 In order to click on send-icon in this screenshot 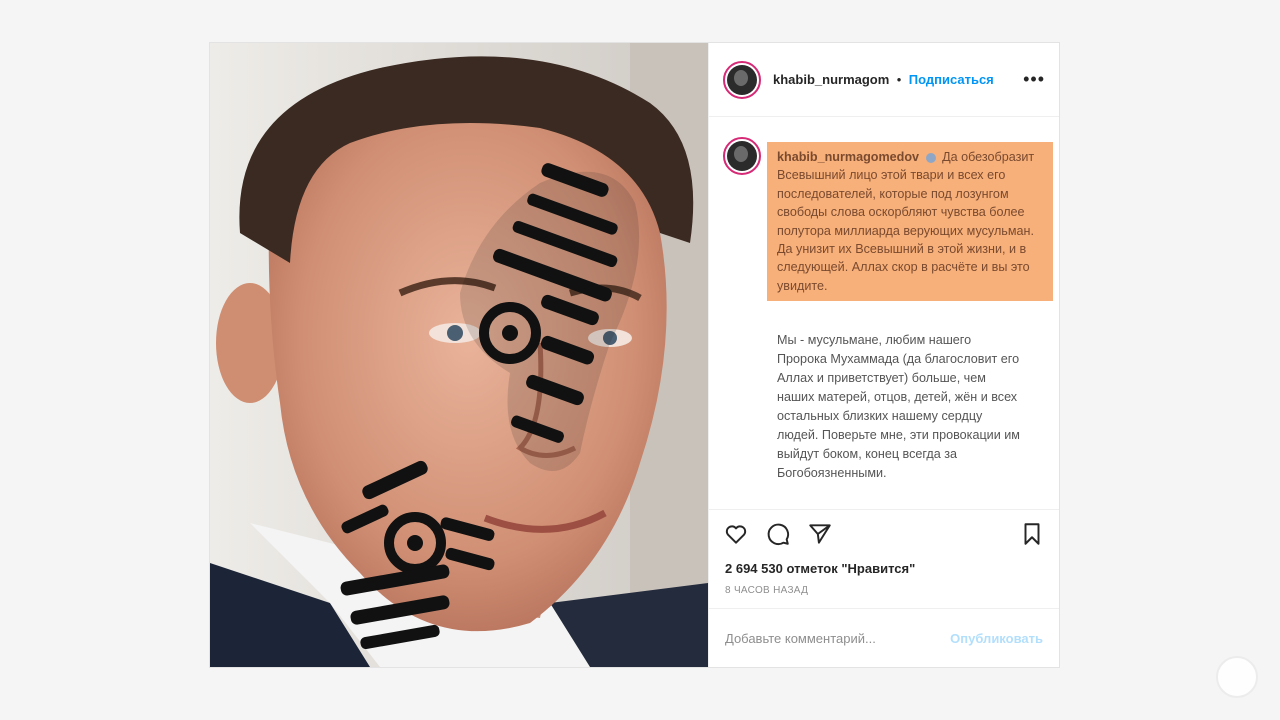, I will do `click(820, 534)`.